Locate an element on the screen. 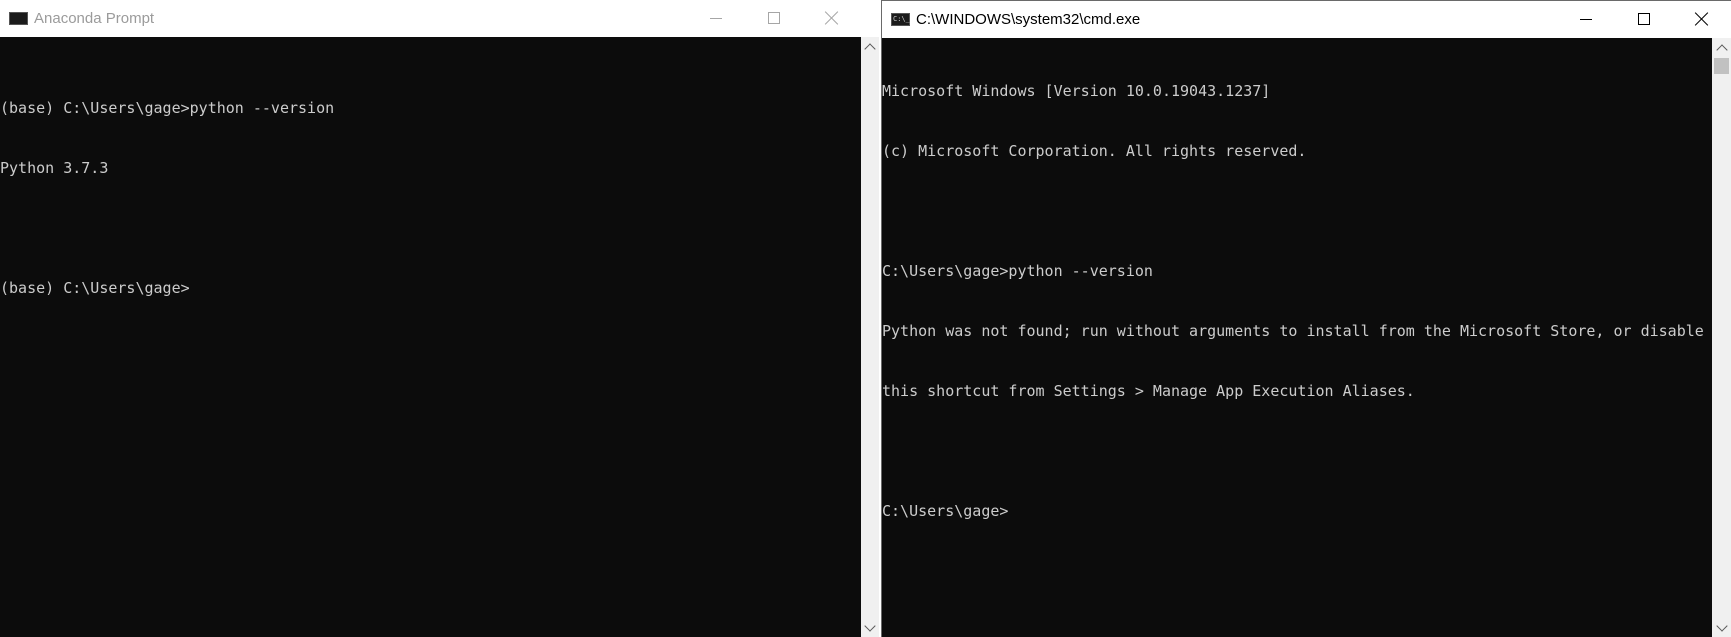 The image size is (1731, 637). scrollbar-thumb is located at coordinates (1721, 66).